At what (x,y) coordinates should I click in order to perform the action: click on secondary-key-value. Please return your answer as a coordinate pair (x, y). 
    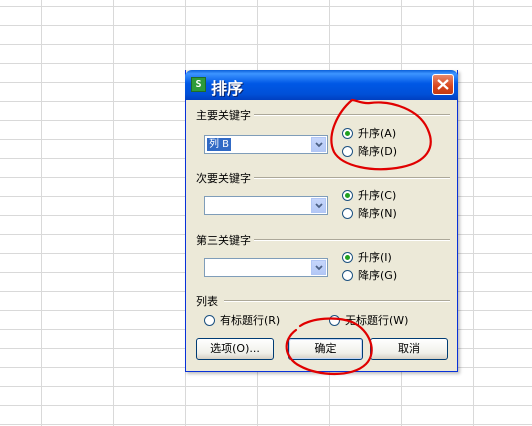
    Looking at the image, I should click on (209, 205).